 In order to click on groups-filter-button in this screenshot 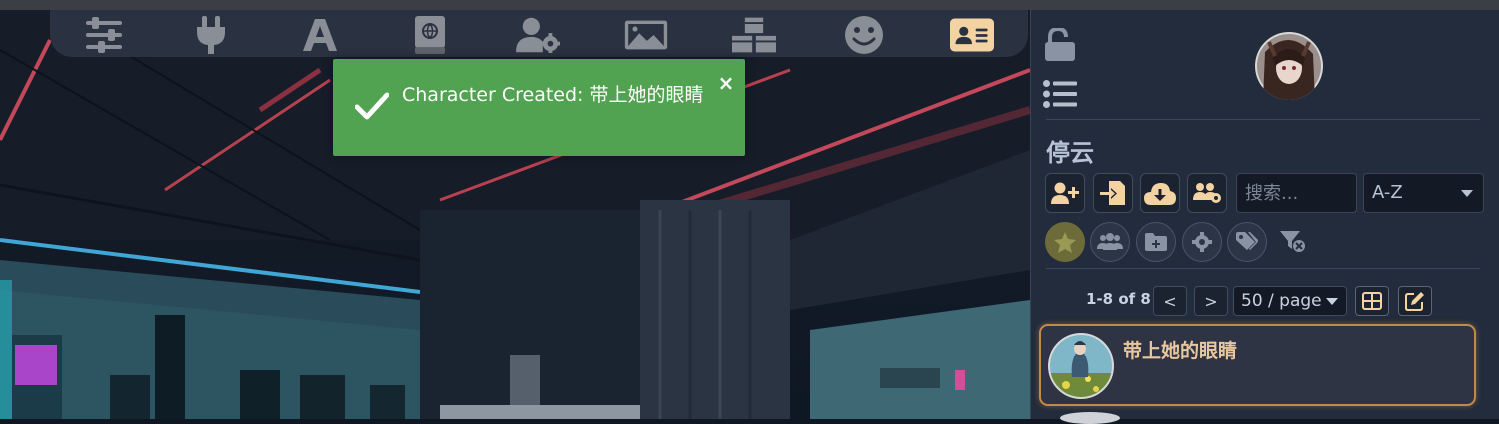, I will do `click(1110, 242)`.